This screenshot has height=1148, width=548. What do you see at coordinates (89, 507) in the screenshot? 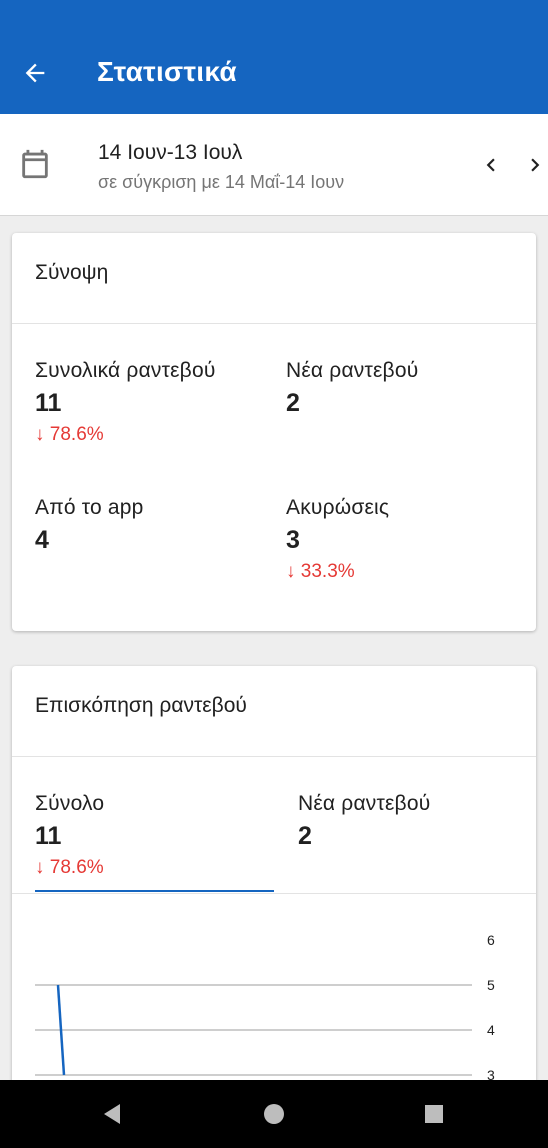
I see `metric-label: Από το app` at bounding box center [89, 507].